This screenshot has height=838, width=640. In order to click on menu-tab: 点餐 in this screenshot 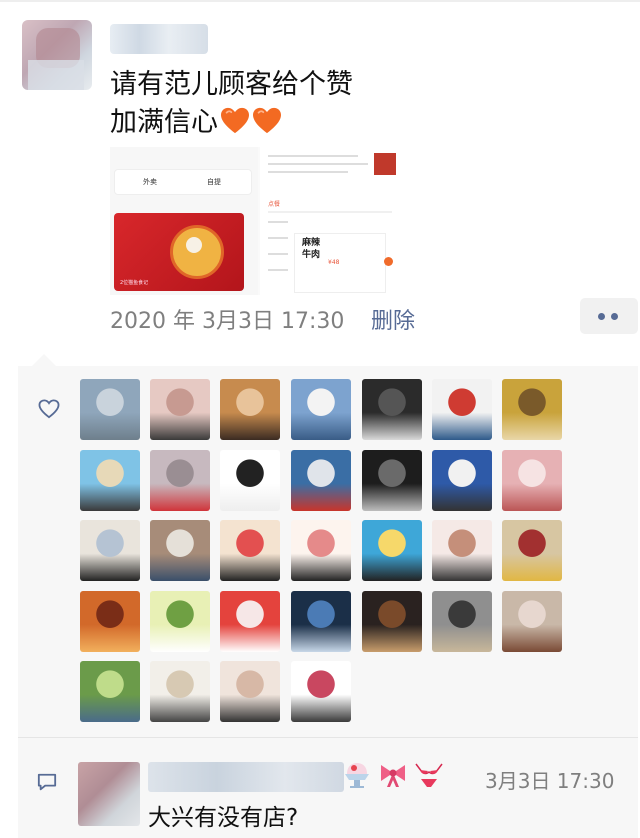, I will do `click(274, 204)`.